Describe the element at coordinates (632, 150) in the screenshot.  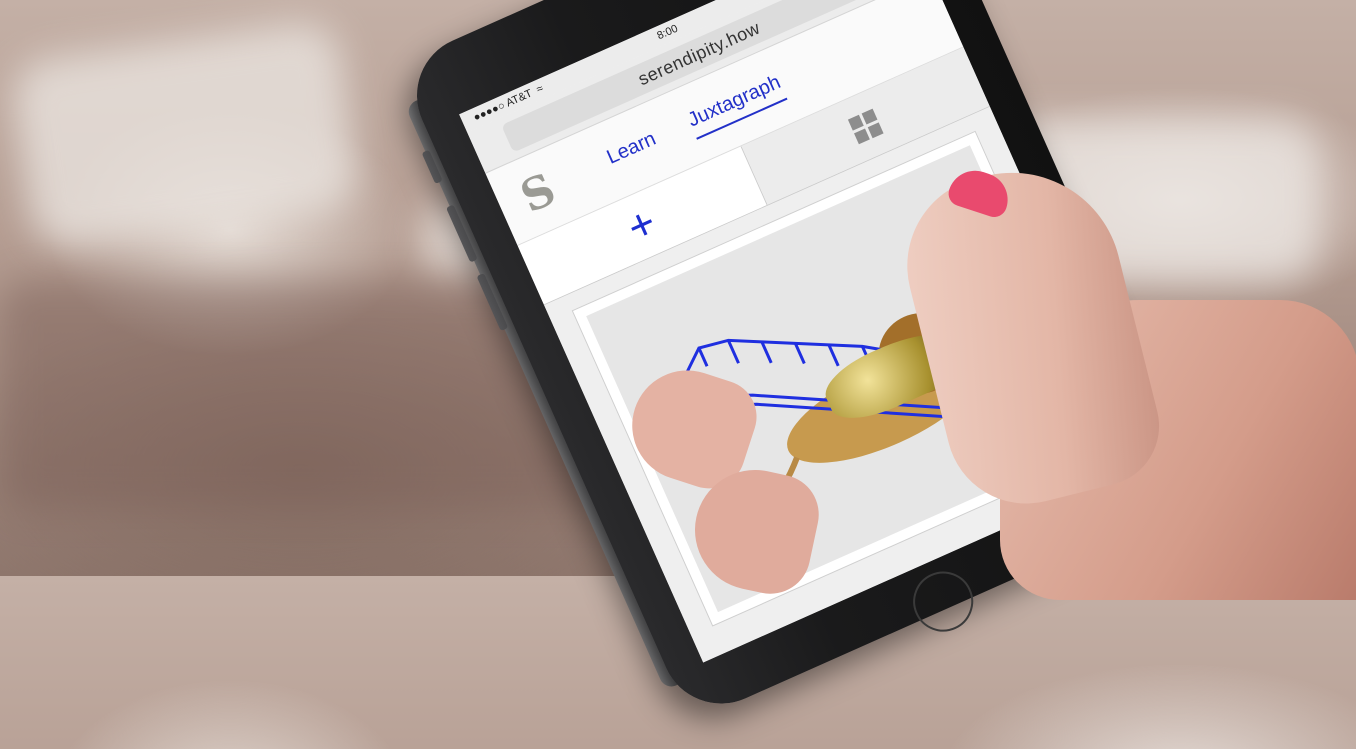
I see `nav-learn-link: Learn` at that location.